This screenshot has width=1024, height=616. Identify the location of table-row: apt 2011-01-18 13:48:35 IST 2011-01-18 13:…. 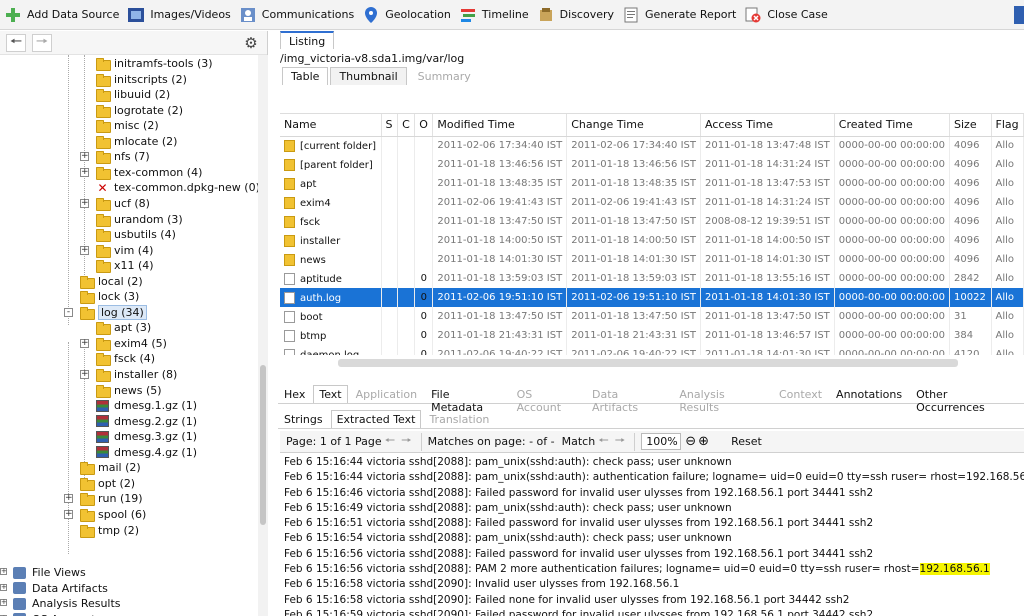
(652, 183).